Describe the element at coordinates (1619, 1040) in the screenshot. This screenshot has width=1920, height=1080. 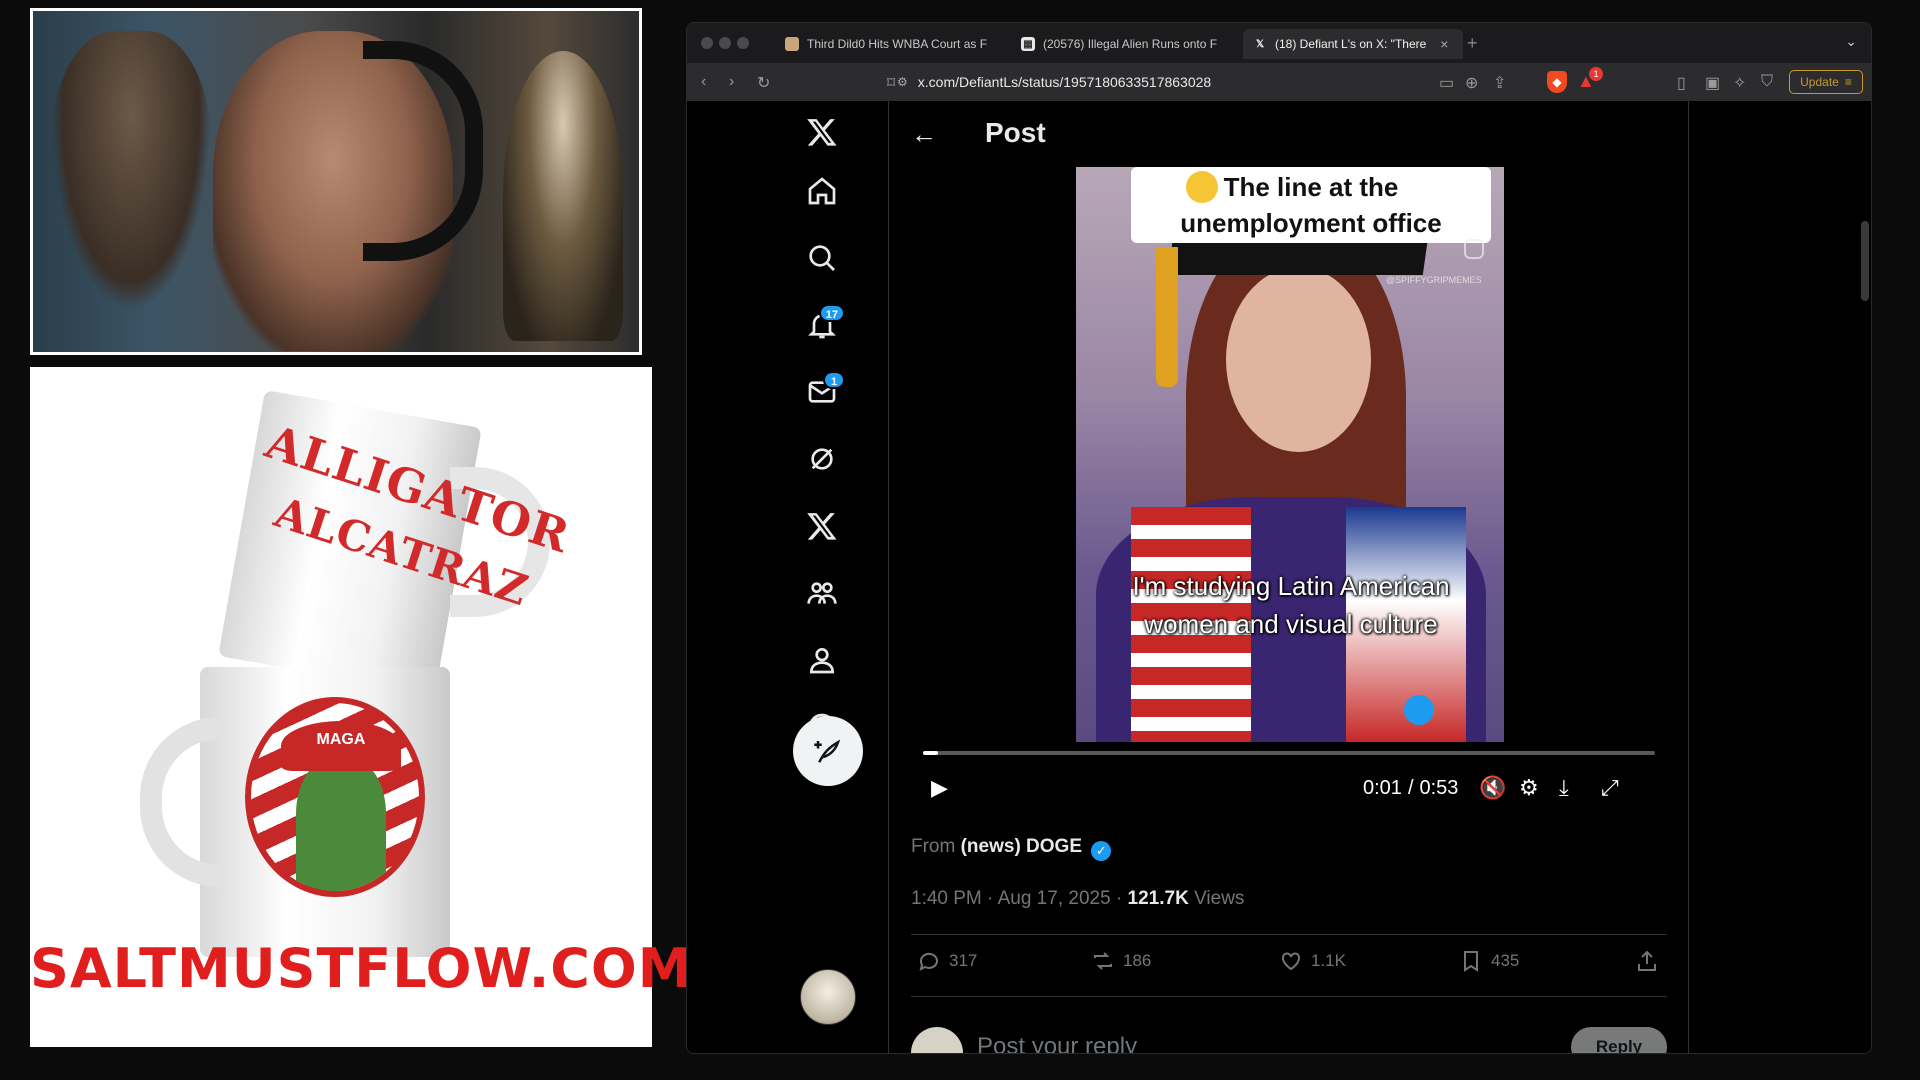
I see `reply-button: Reply` at that location.